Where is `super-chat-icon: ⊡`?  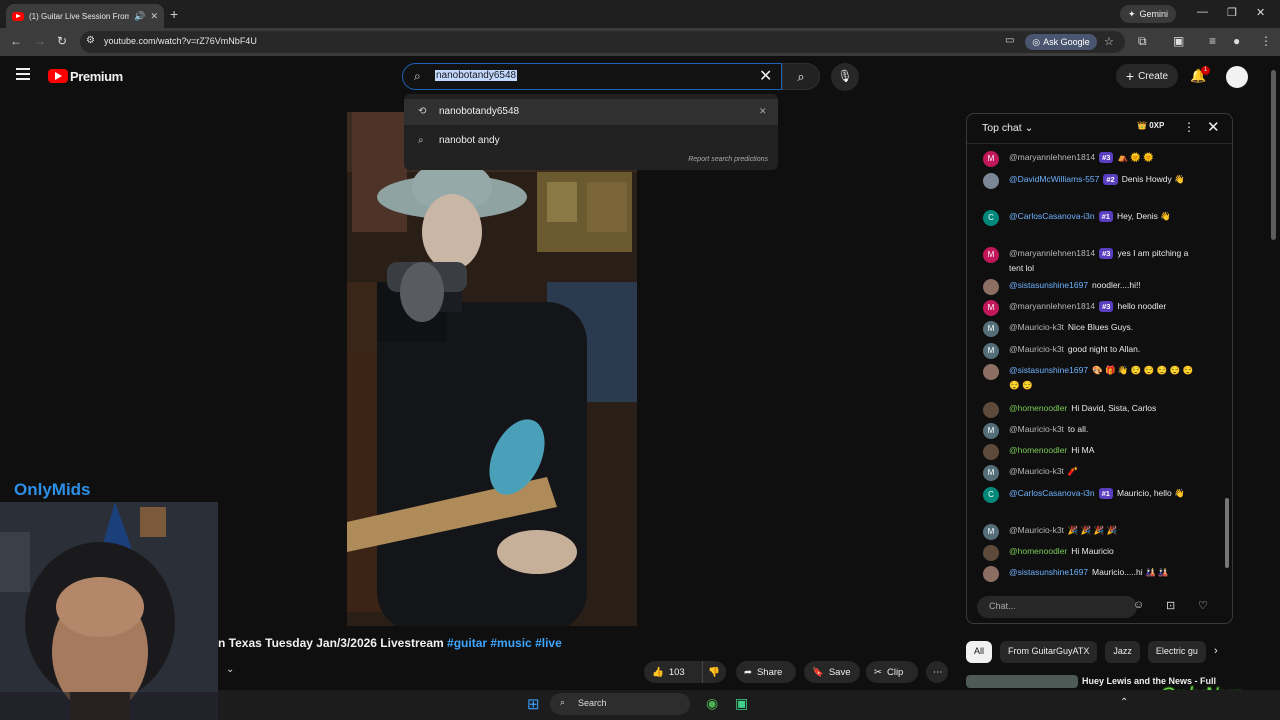 super-chat-icon: ⊡ is located at coordinates (1170, 605).